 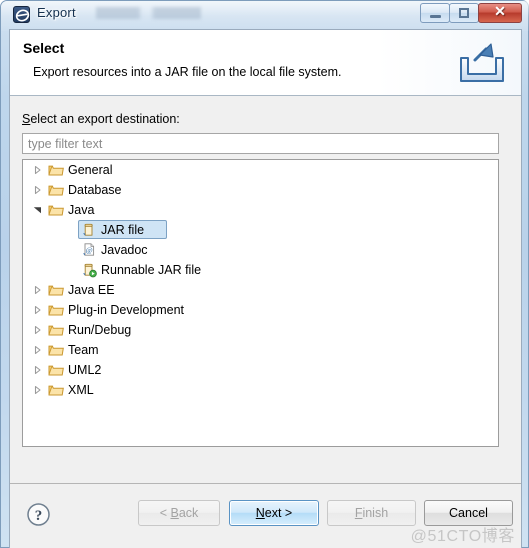 I want to click on tree-item-label: Javadoc, so click(x=124, y=250).